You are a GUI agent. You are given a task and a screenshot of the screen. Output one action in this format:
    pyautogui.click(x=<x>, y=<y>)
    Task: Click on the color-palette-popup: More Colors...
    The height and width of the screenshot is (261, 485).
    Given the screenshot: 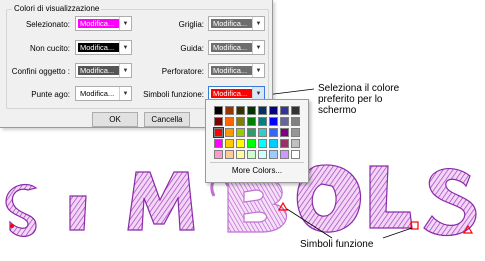 What is the action you would take?
    pyautogui.click(x=257, y=141)
    